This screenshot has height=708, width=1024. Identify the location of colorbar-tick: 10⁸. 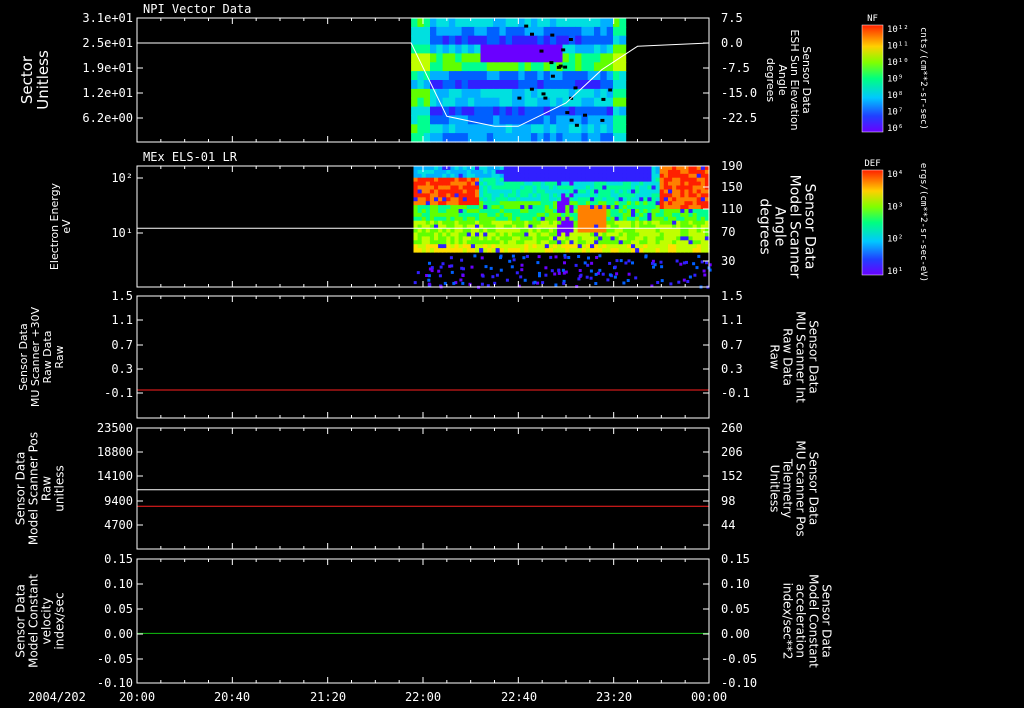
(895, 96).